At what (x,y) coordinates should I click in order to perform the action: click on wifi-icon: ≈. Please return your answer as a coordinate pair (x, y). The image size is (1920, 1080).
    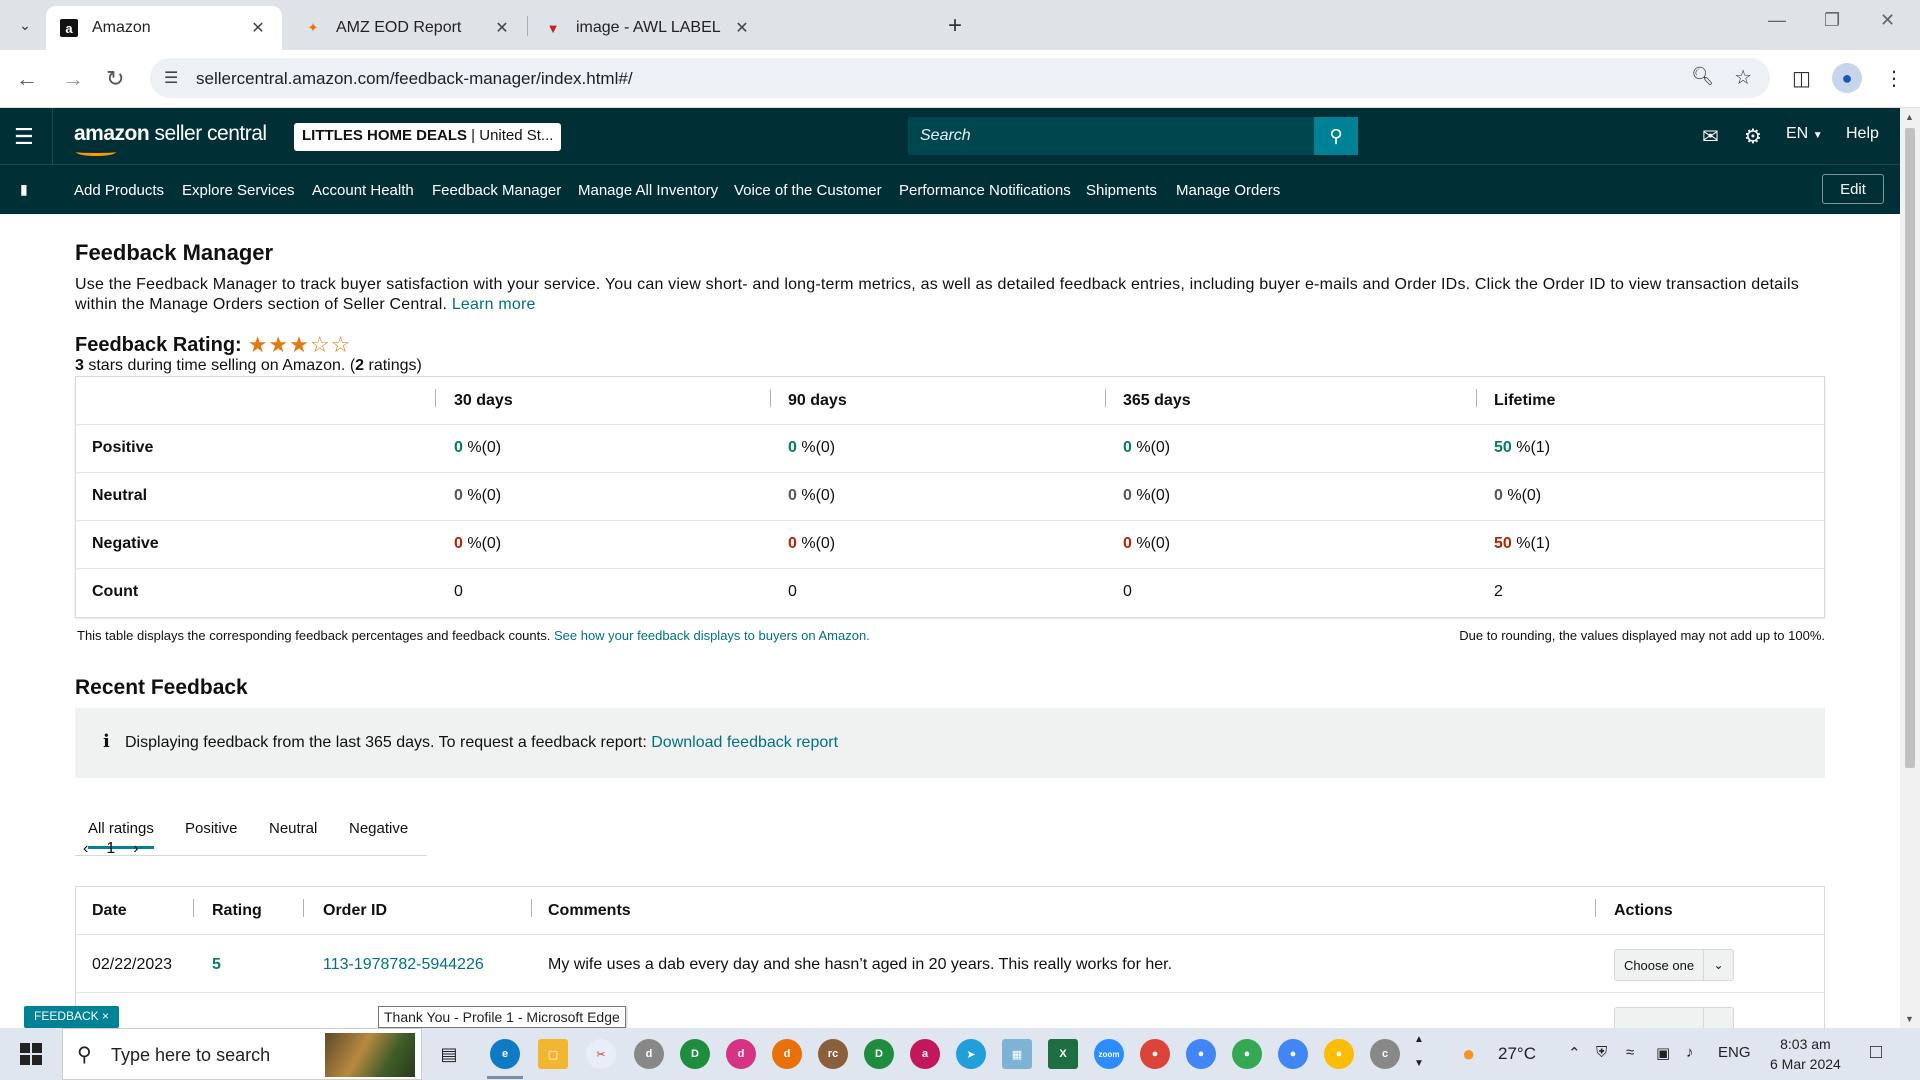
    Looking at the image, I should click on (1630, 1052).